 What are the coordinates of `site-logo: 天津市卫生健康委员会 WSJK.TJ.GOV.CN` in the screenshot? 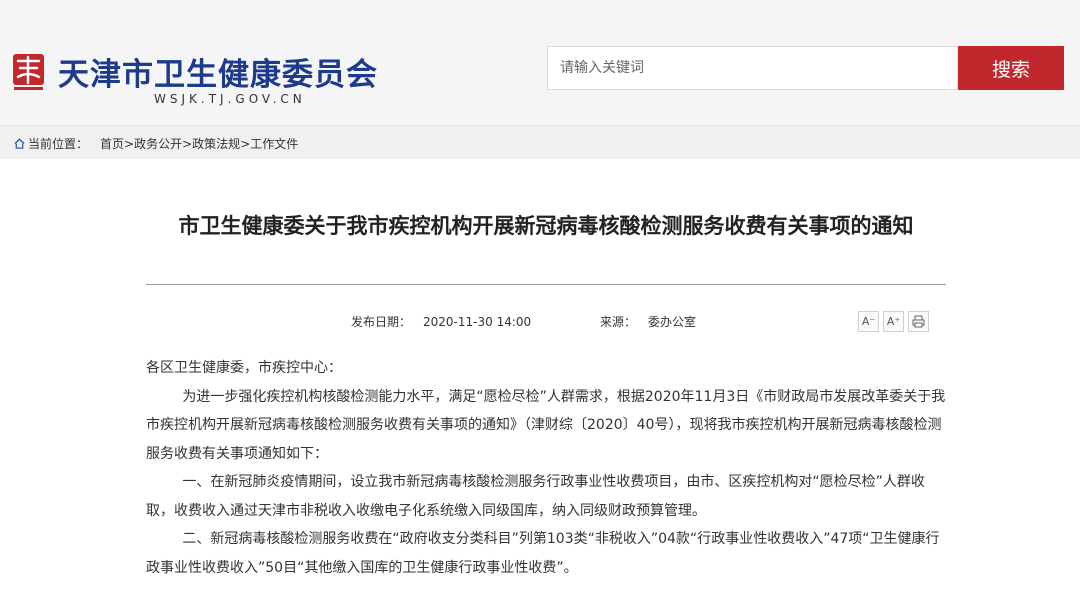 It's located at (212, 77).